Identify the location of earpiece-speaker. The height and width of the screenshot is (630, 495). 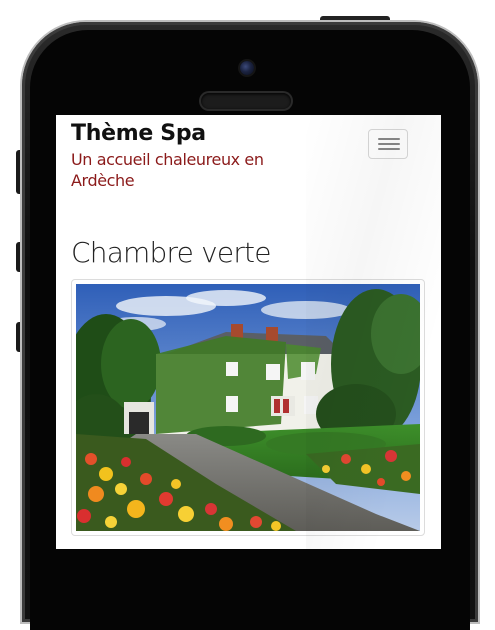
(246, 101).